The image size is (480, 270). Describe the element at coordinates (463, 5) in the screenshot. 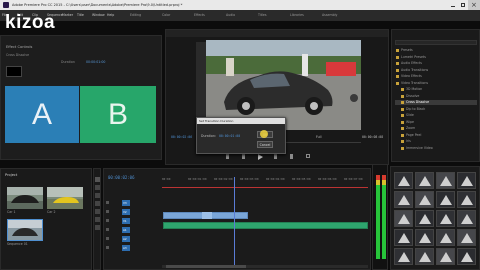

I see `maximize-button` at that location.